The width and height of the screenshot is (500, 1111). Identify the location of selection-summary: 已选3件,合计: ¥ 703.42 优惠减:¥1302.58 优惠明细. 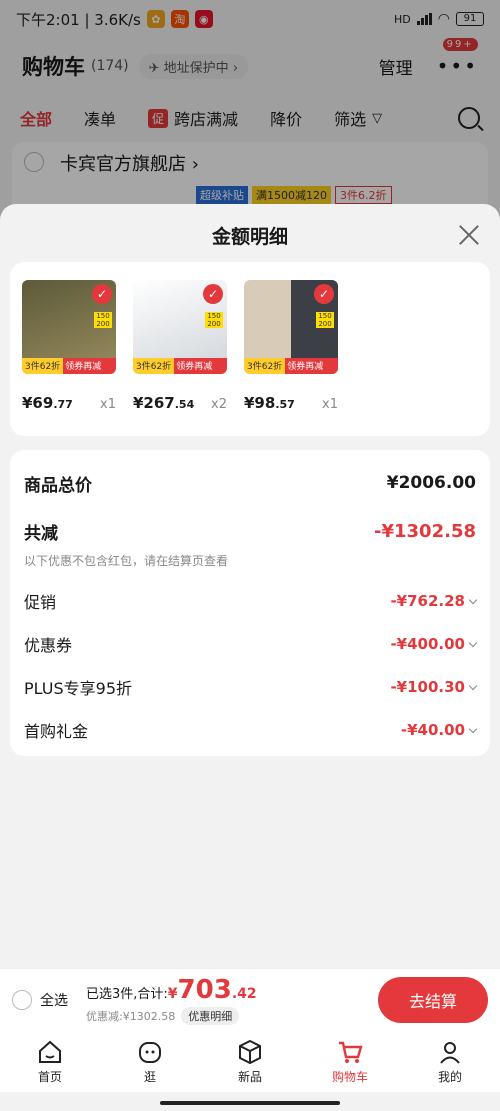
(171, 1000).